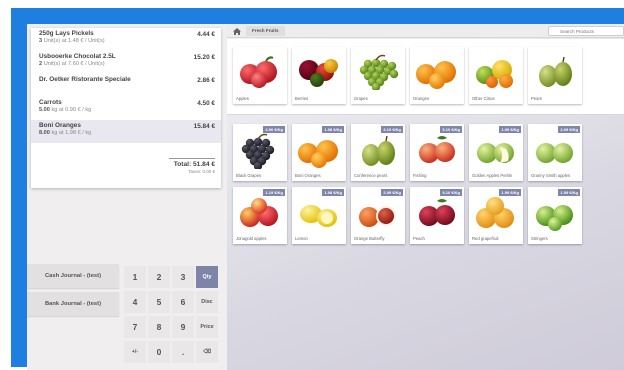 Image resolution: width=624 pixels, height=370 pixels. Describe the element at coordinates (318, 73) in the screenshot. I see `berries-icon` at that location.